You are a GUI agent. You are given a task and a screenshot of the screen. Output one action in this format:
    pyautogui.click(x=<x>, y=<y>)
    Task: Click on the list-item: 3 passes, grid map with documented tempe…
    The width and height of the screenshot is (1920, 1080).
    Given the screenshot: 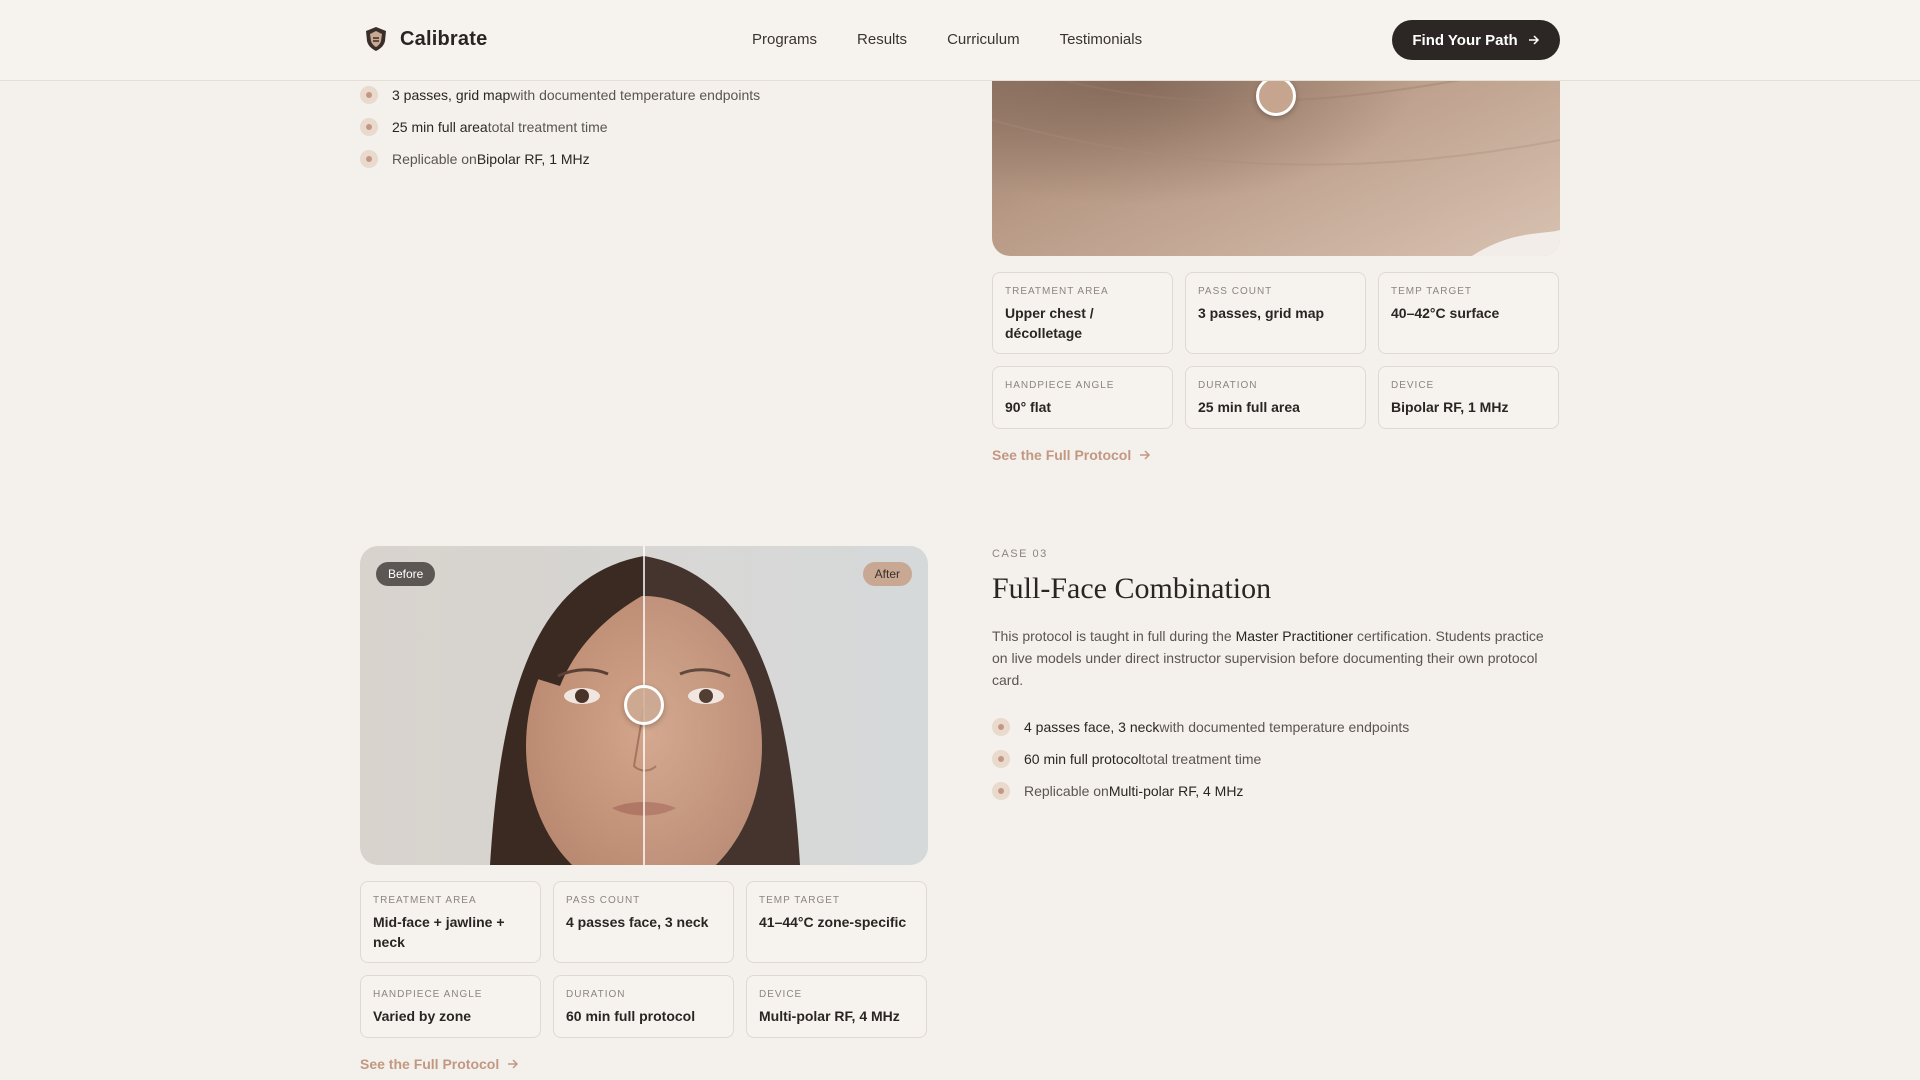 What is the action you would take?
    pyautogui.click(x=560, y=95)
    